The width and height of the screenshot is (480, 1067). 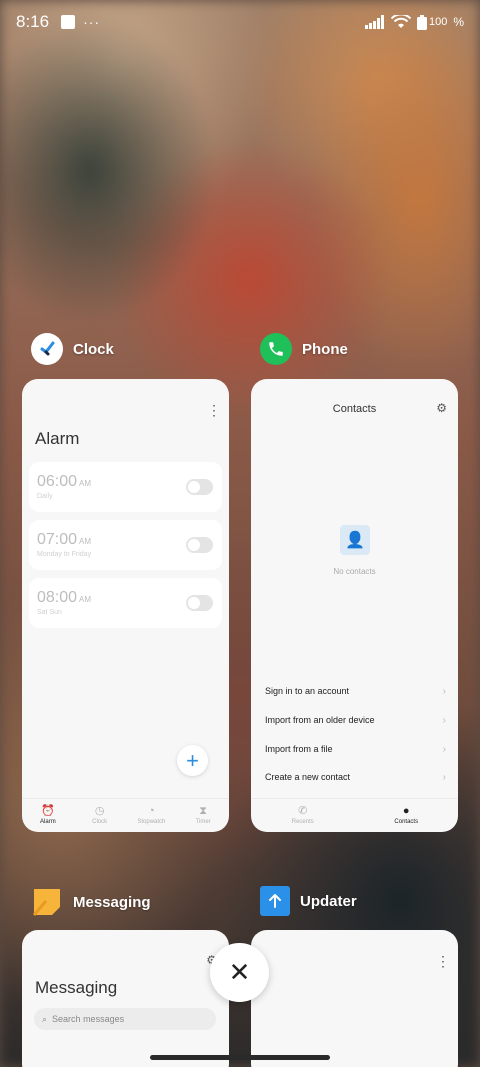 I want to click on alarm-page-title: Alarm, so click(x=57, y=438).